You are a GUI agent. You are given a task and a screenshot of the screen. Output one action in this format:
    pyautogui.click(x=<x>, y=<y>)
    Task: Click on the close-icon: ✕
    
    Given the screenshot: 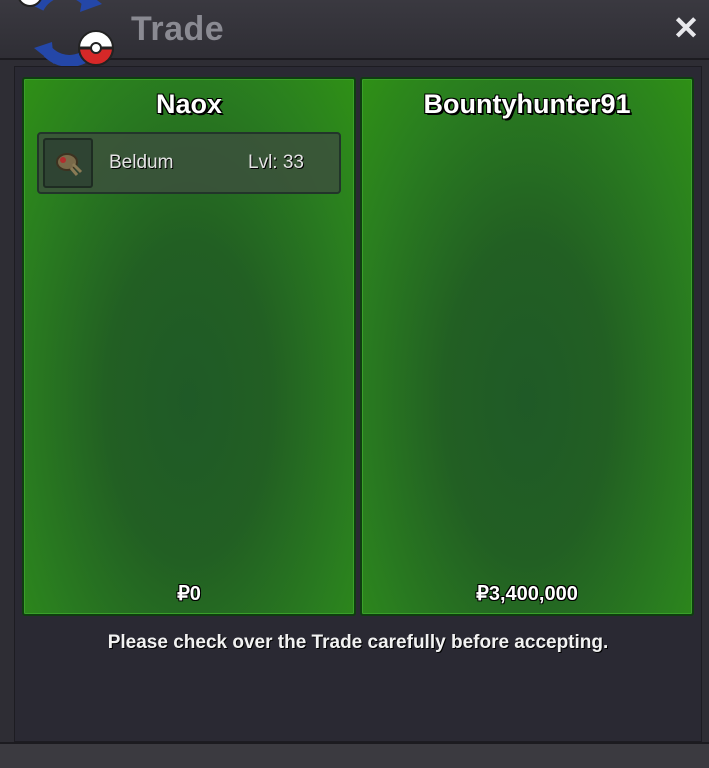 What is the action you would take?
    pyautogui.click(x=686, y=28)
    